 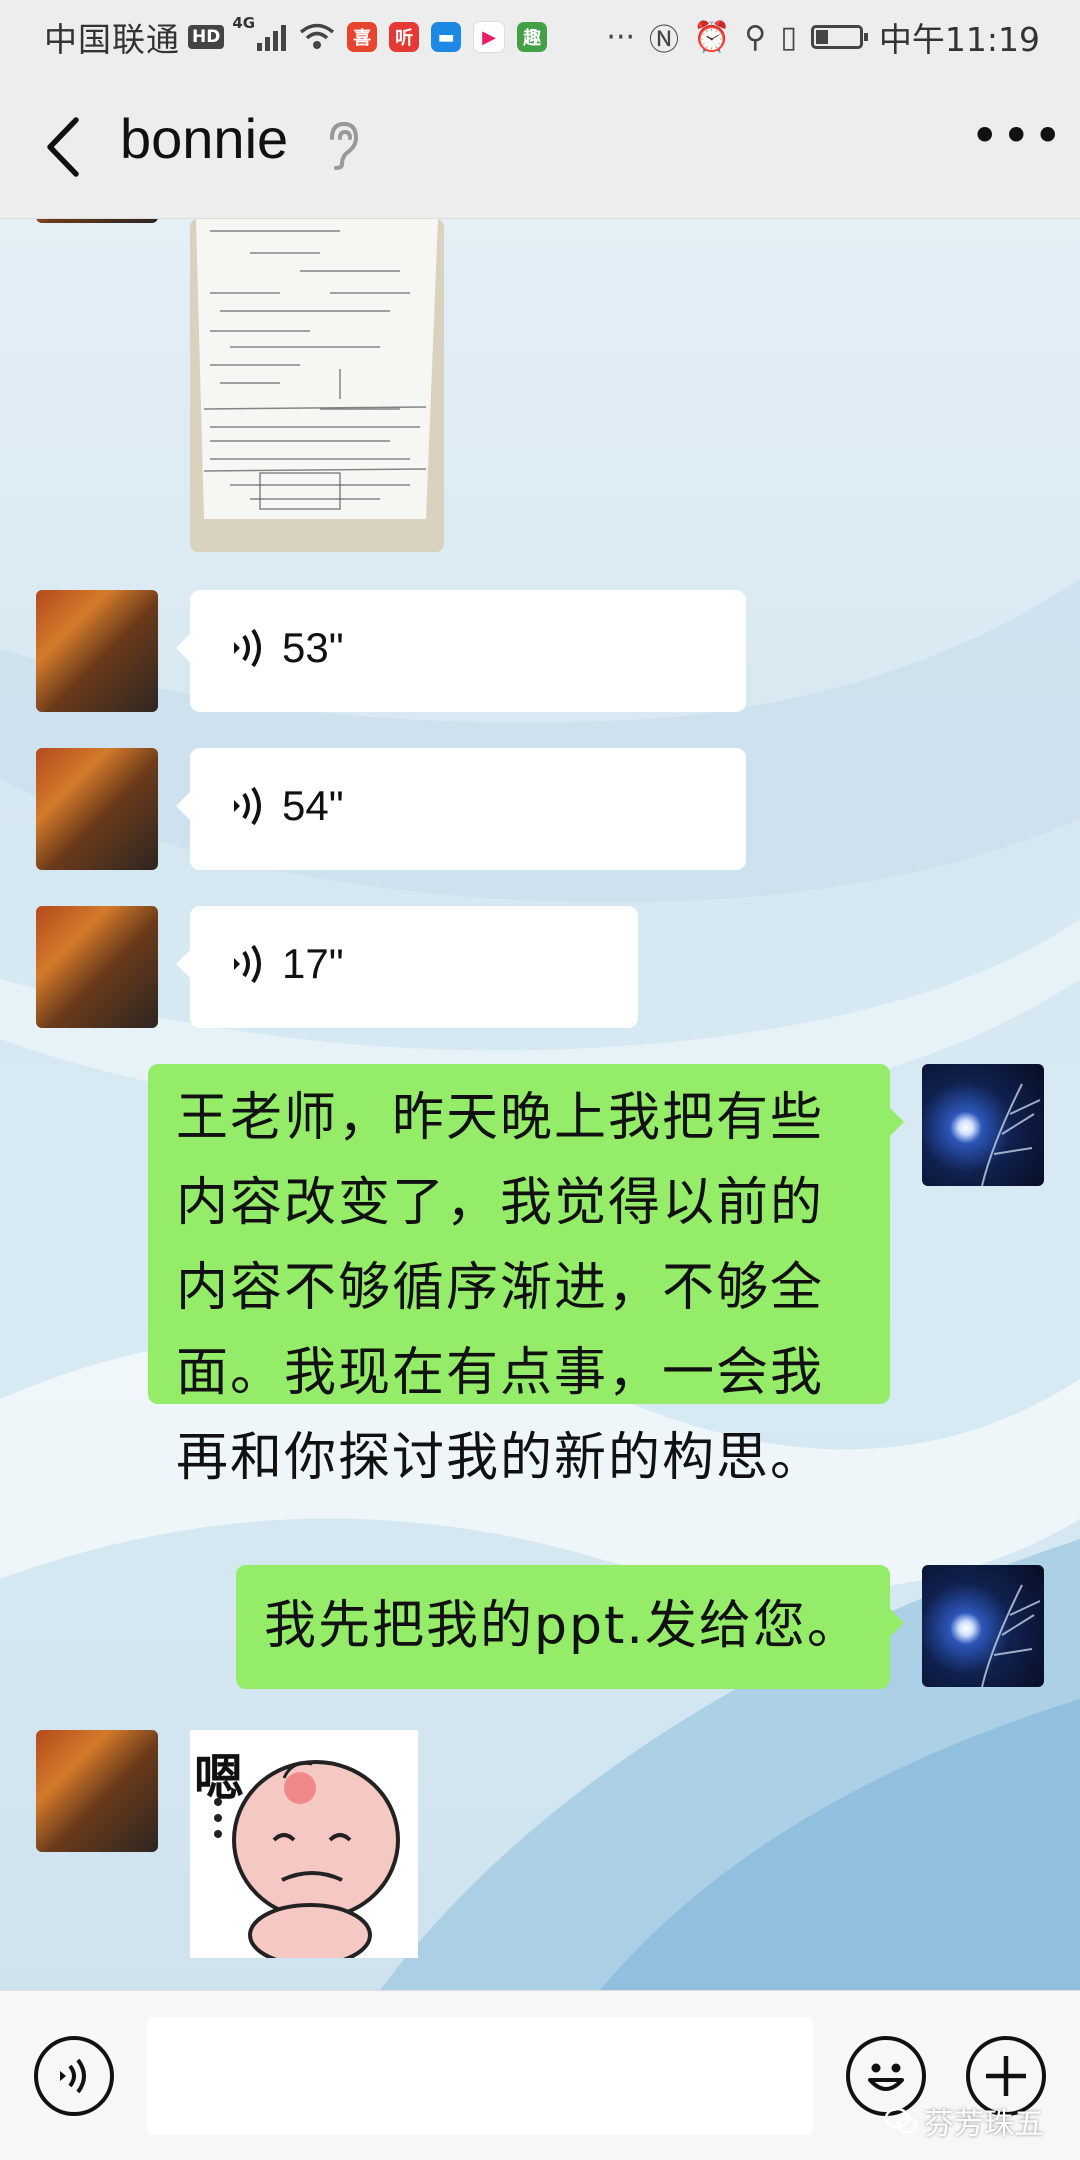 I want to click on voice-duration: 54", so click(x=313, y=805).